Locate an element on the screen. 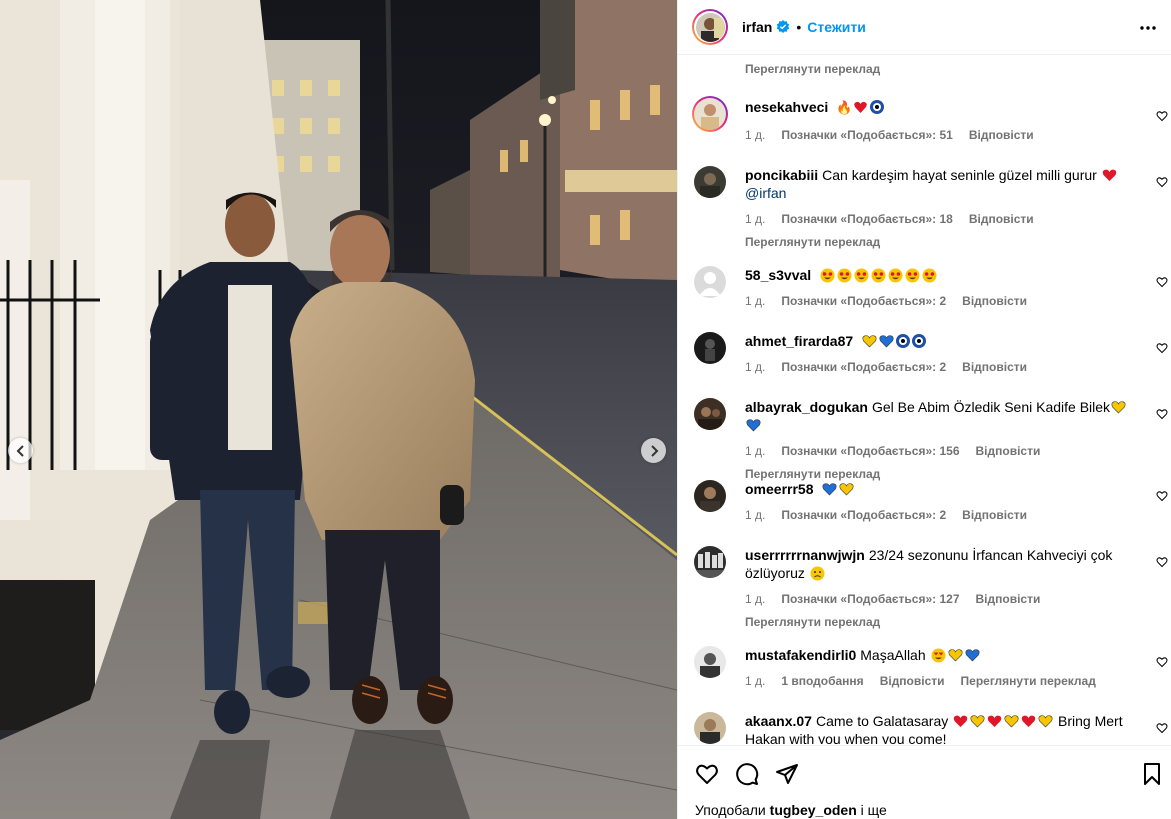 The width and height of the screenshot is (1171, 819). comment-username: poncikabiii is located at coordinates (781, 175).